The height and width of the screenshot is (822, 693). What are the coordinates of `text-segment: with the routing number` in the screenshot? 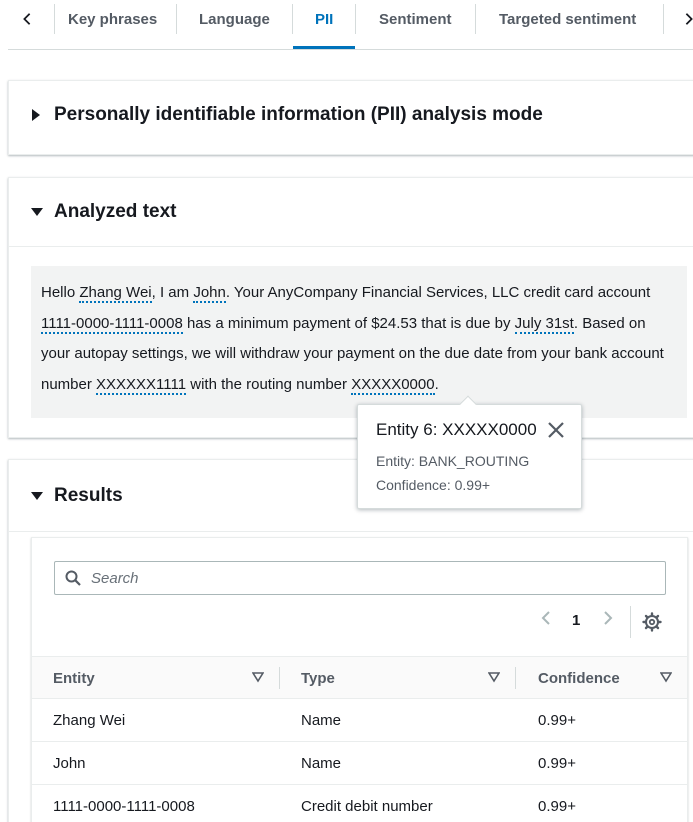 It's located at (269, 384).